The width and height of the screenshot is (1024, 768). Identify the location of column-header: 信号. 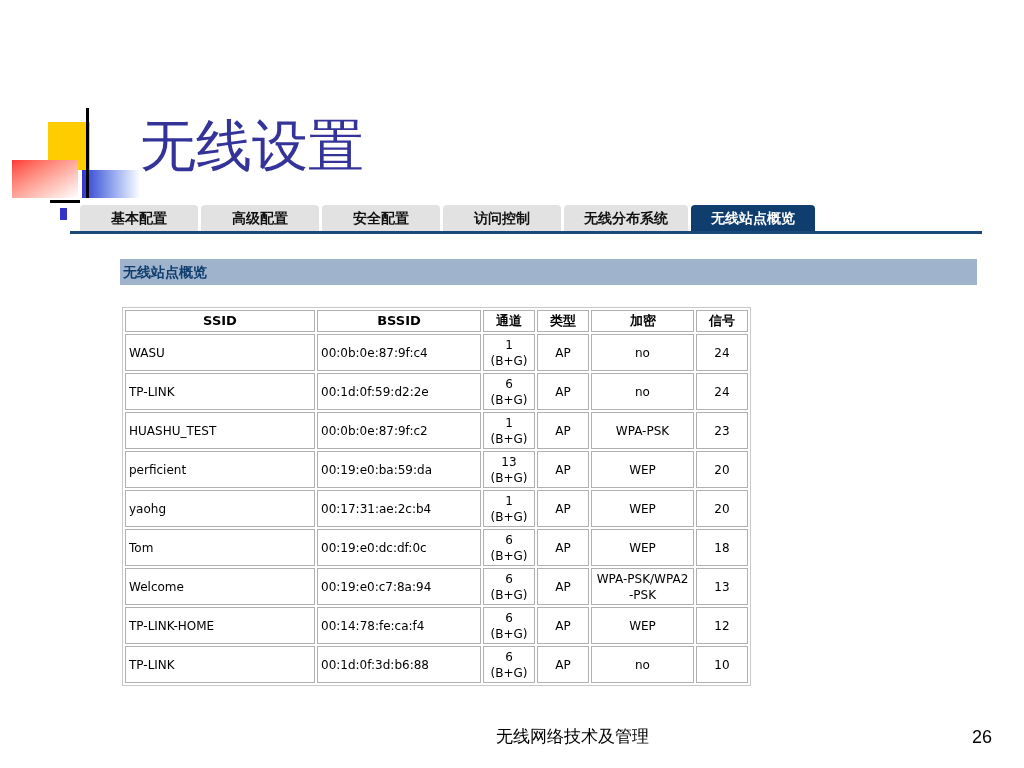
(722, 321).